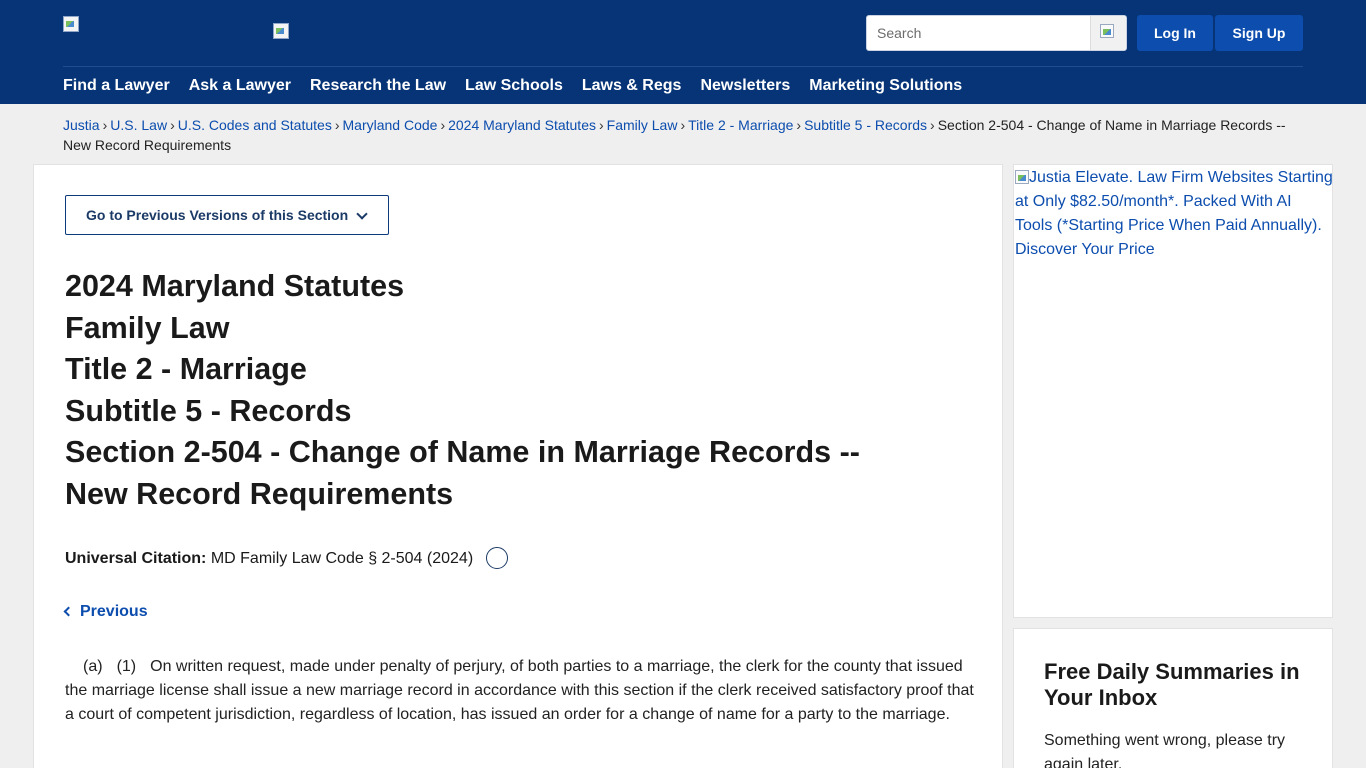 Image resolution: width=1366 pixels, height=768 pixels. I want to click on breadcrumb-link-subtitle-5: Subtitle 5 - Records, so click(865, 125).